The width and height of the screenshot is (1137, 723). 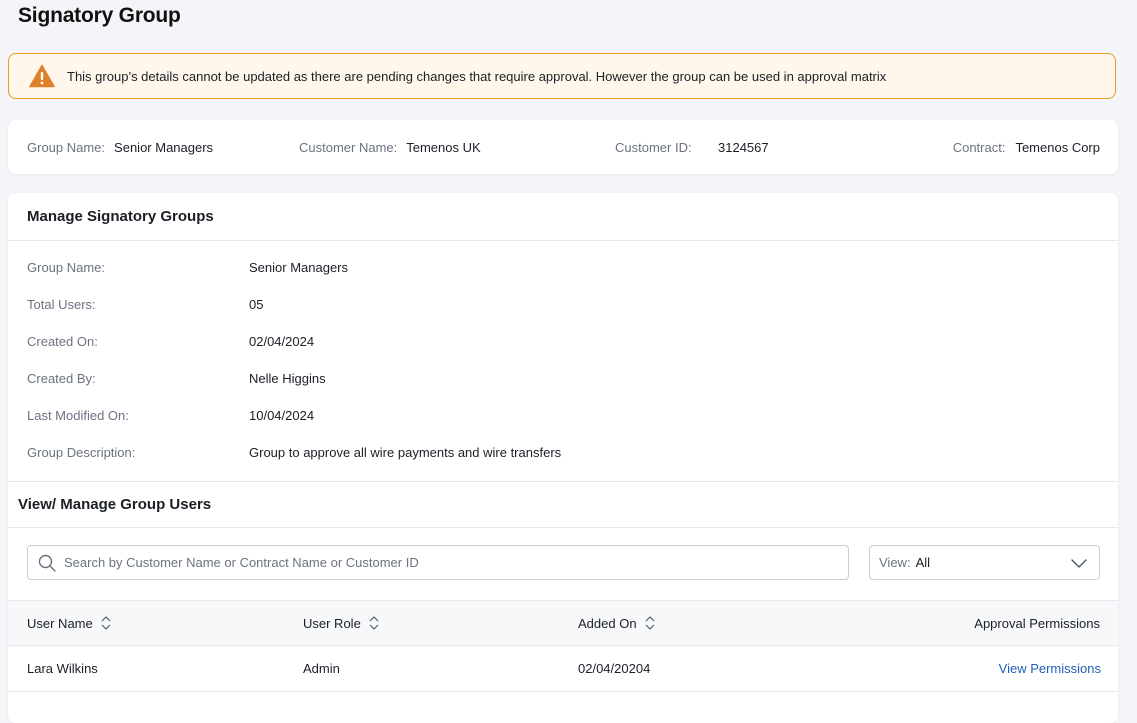 What do you see at coordinates (979, 147) in the screenshot?
I see `summary-contract-label: Contract:` at bounding box center [979, 147].